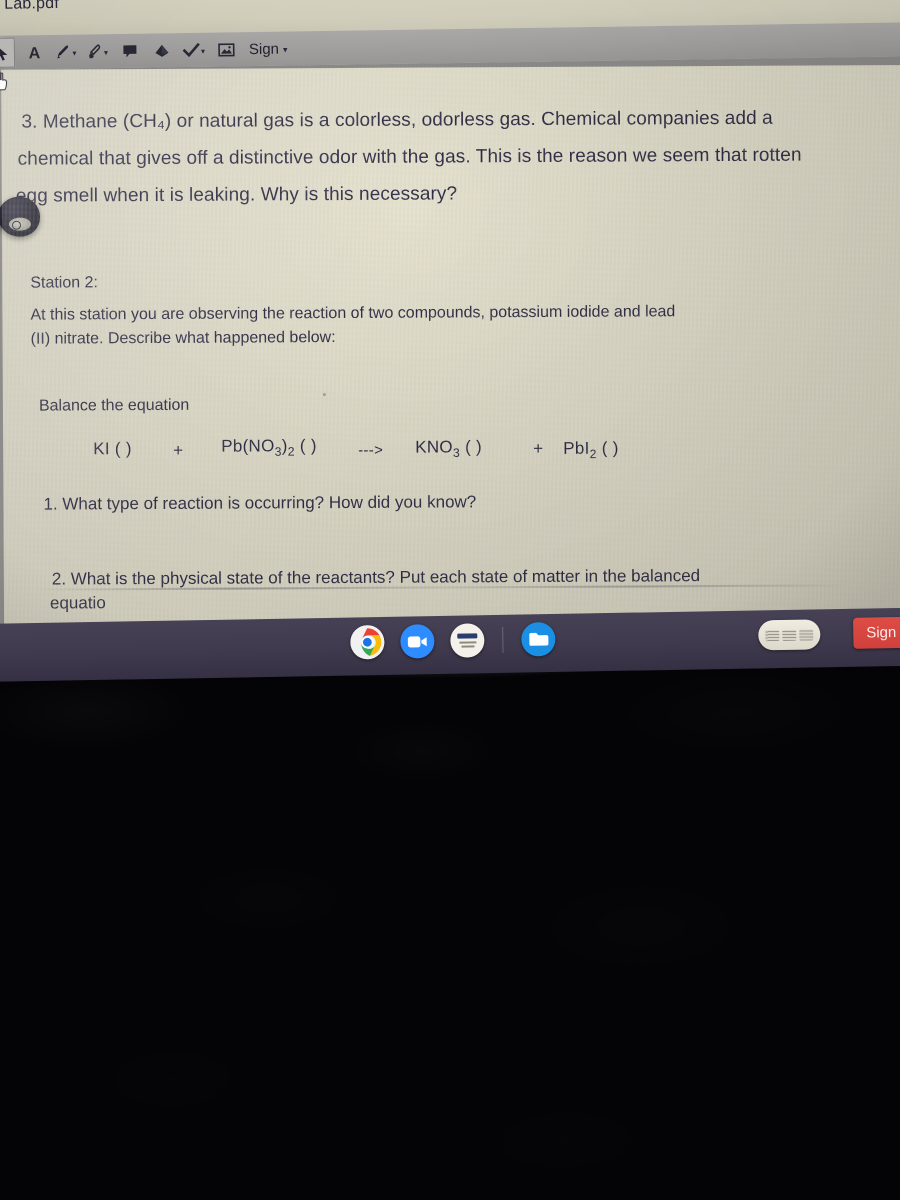 This screenshot has width=900, height=1200. Describe the element at coordinates (456, 452) in the screenshot. I see `equation-product1-sub: 3` at that location.